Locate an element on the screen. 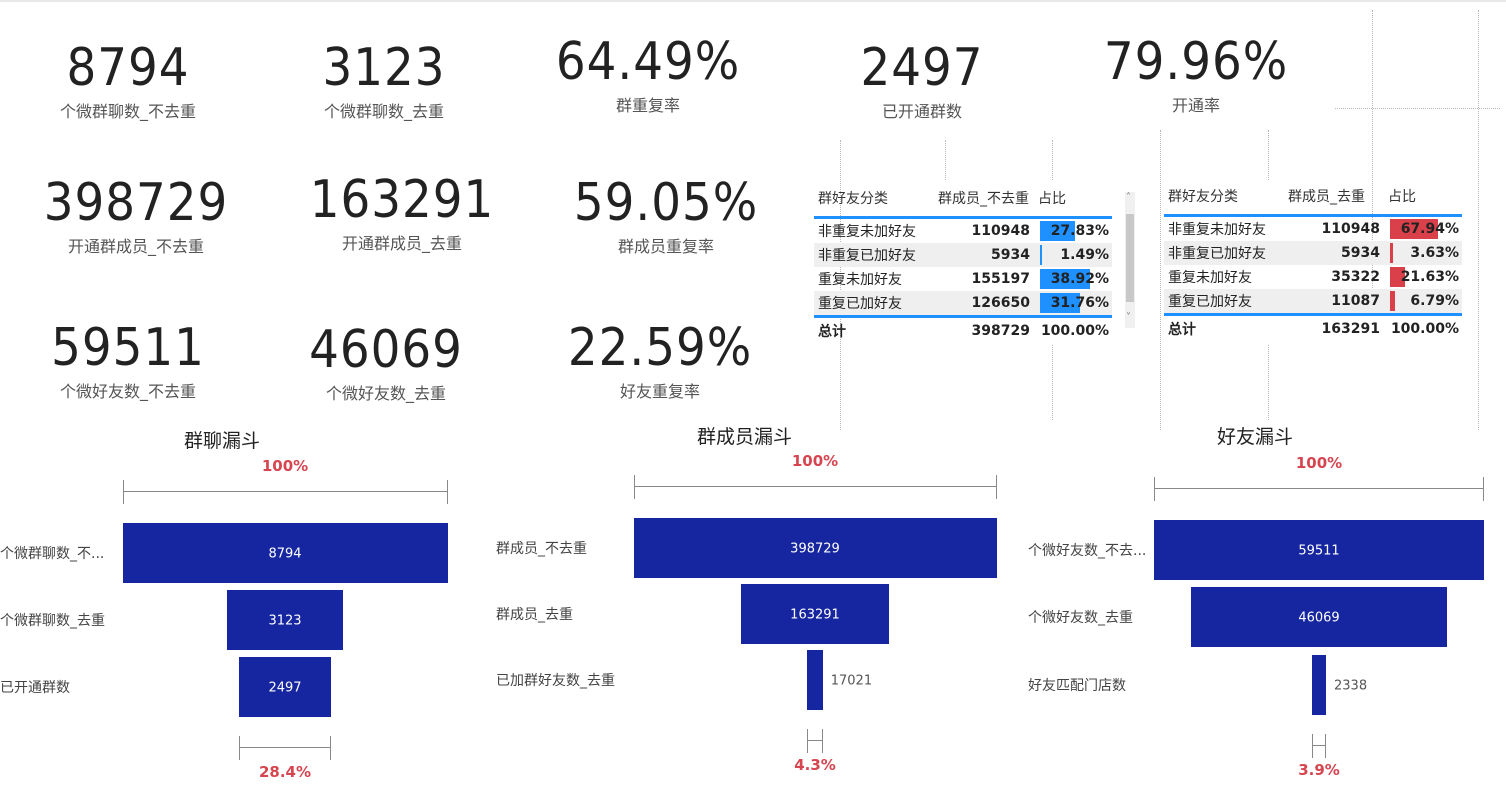 The height and width of the screenshot is (791, 1506). table-row: 重复未加好友 35322 21.63% is located at coordinates (1313, 277).